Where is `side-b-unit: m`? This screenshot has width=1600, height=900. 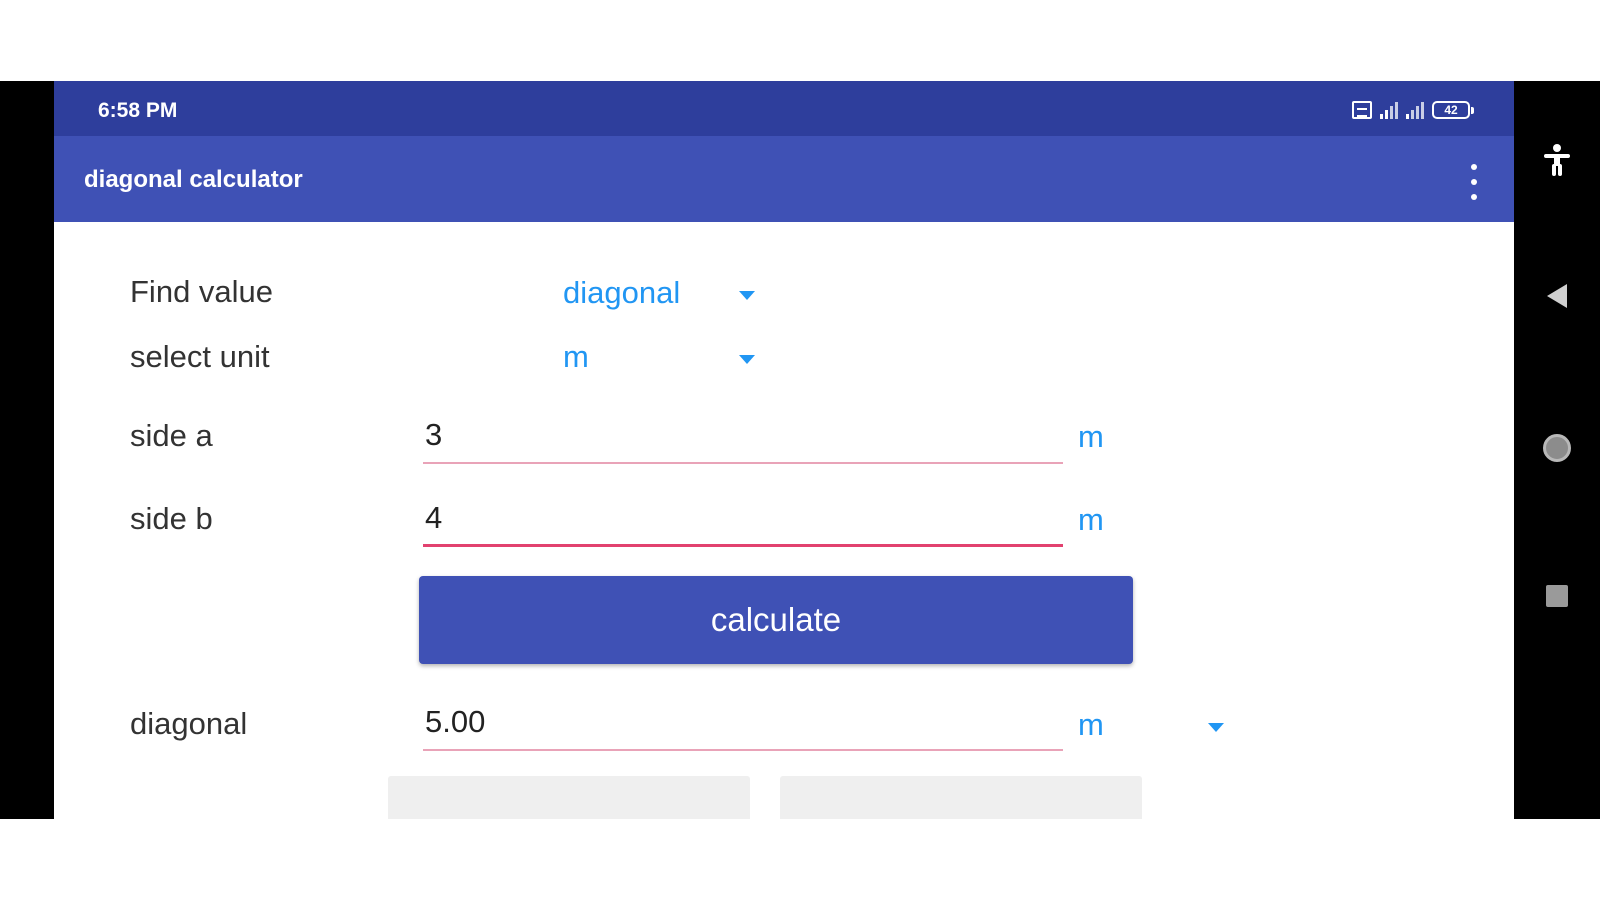 side-b-unit: m is located at coordinates (1091, 519).